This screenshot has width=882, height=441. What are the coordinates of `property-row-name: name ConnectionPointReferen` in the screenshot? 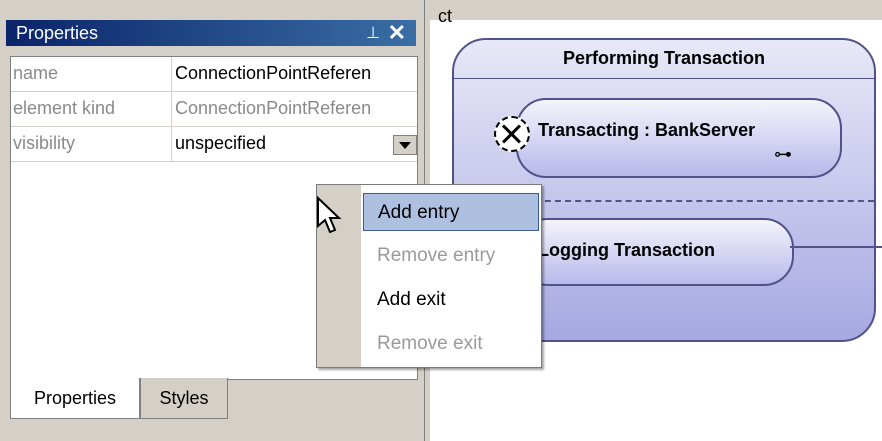 It's located at (214, 74).